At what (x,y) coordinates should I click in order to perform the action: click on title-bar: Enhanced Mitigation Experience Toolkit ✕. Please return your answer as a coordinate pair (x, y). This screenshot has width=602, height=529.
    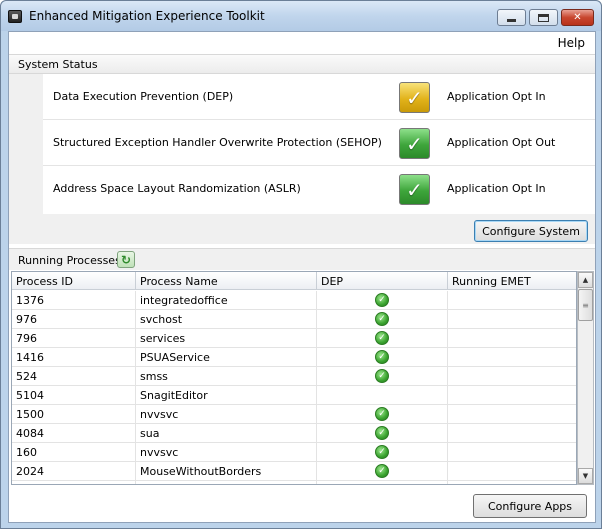
    Looking at the image, I should click on (301, 16).